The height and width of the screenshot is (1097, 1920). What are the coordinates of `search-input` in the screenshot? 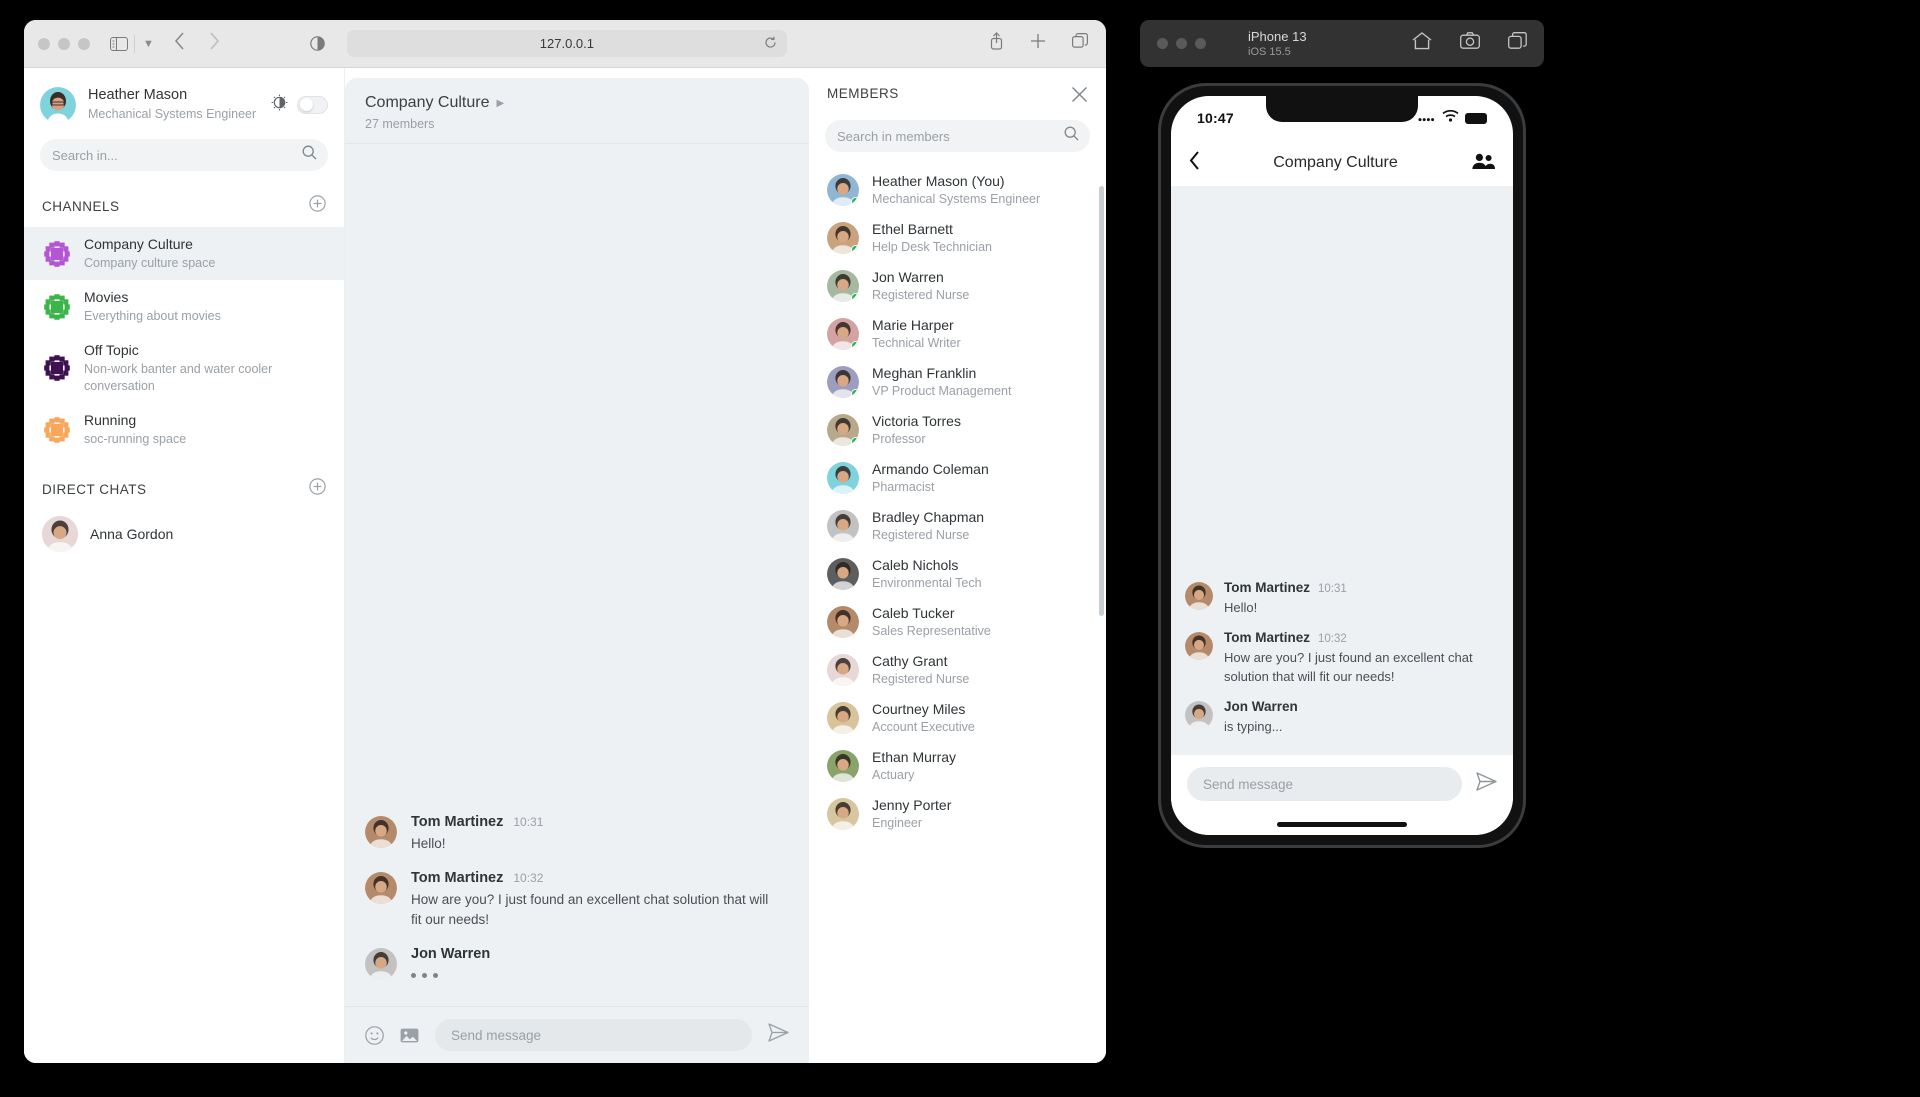 It's located at (184, 155).